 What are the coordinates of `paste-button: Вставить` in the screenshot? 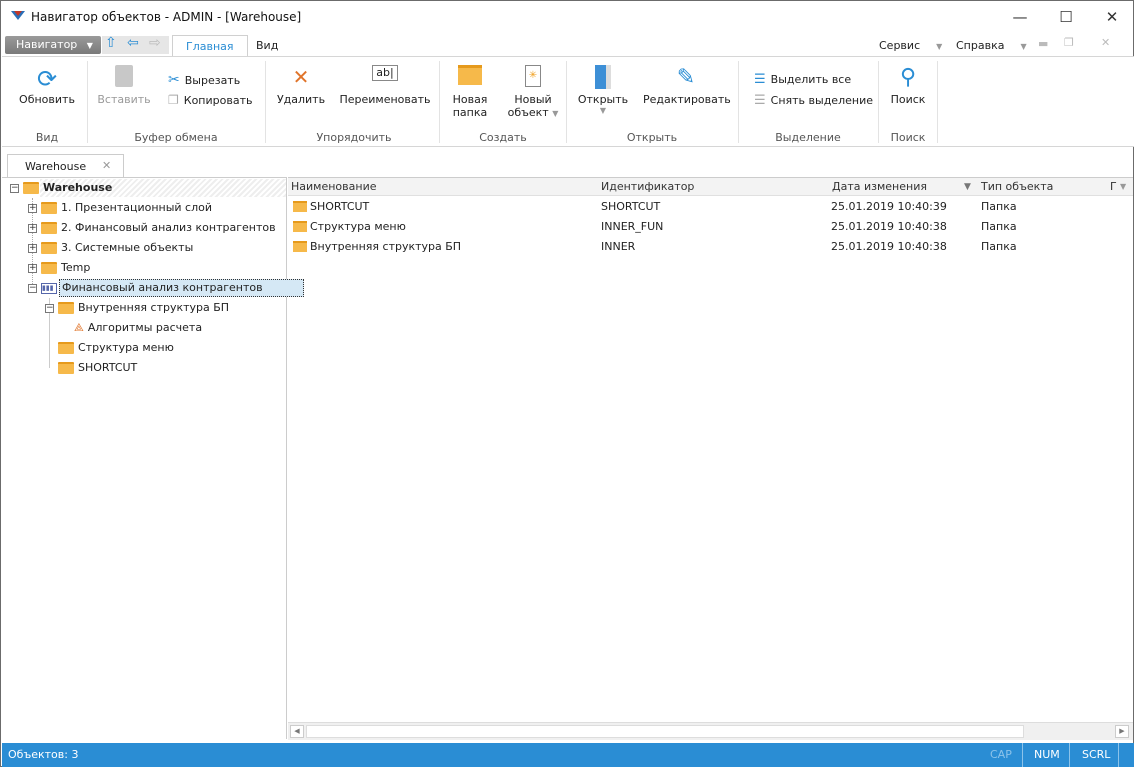 It's located at (124, 85).